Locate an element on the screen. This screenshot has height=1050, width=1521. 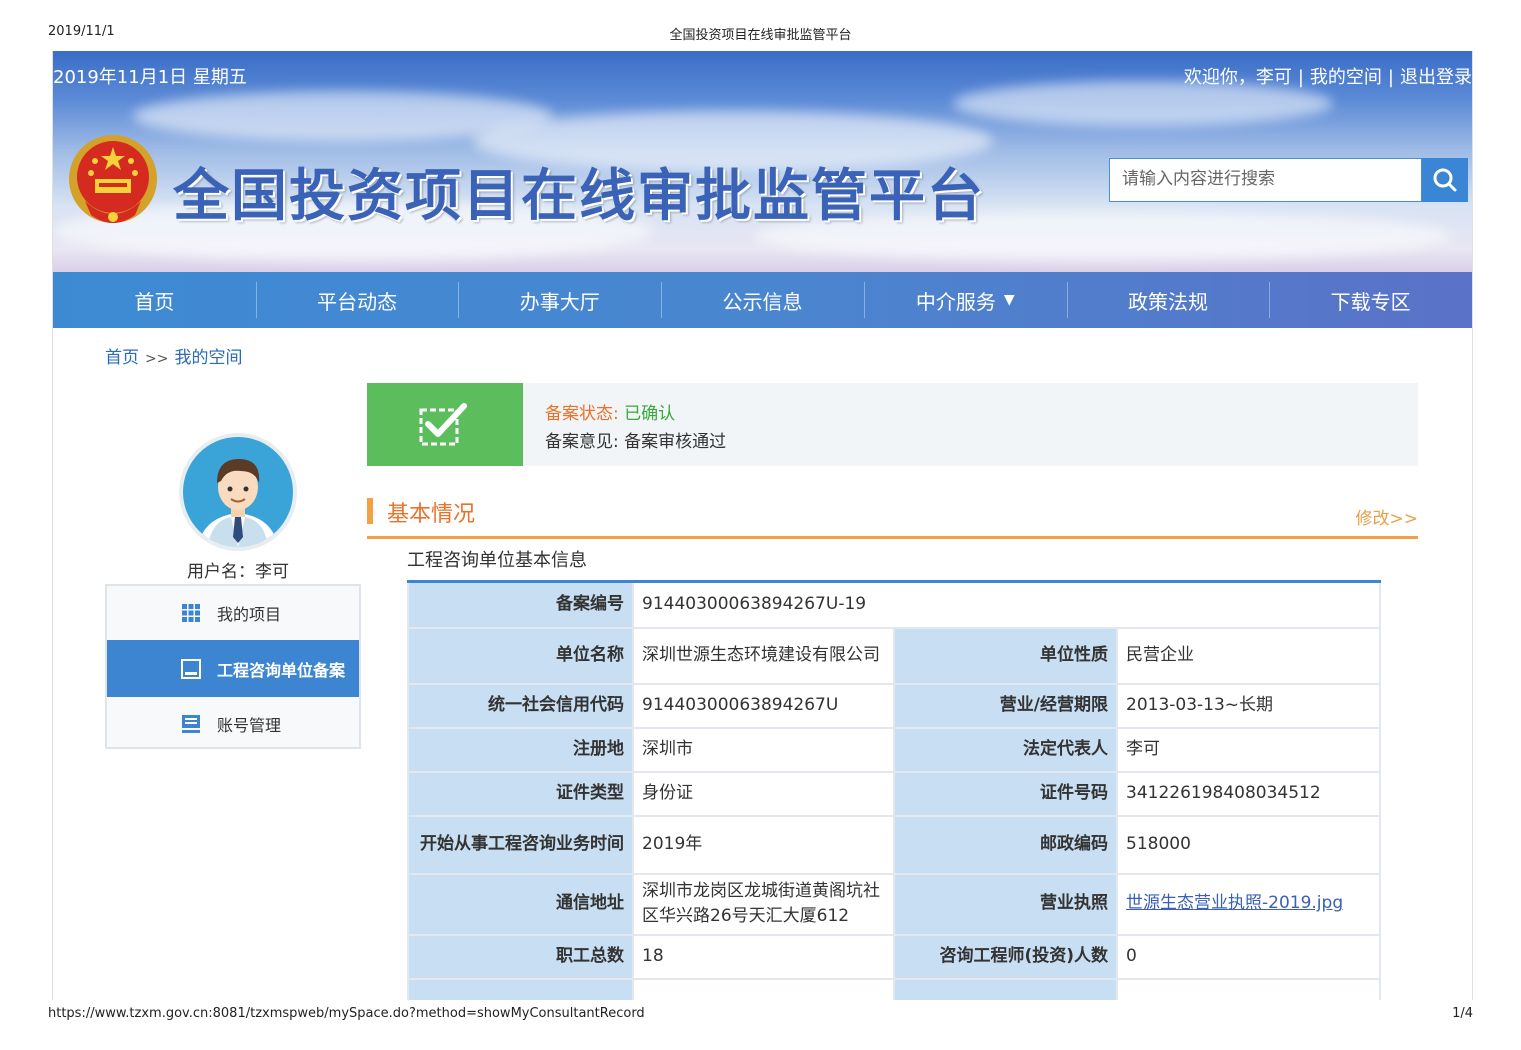
business-license-link: 世源生态营业执照-2019.jpg is located at coordinates (1234, 903).